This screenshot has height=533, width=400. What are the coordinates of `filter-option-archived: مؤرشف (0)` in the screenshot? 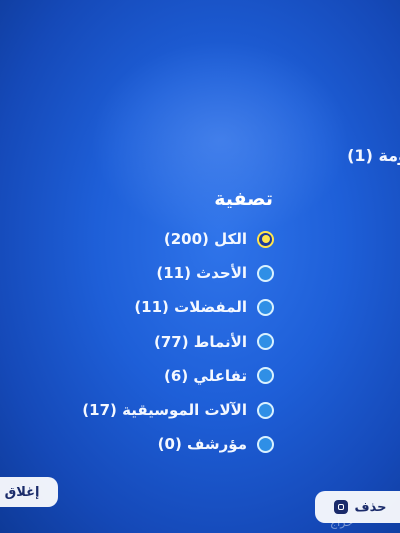 It's located at (144, 444).